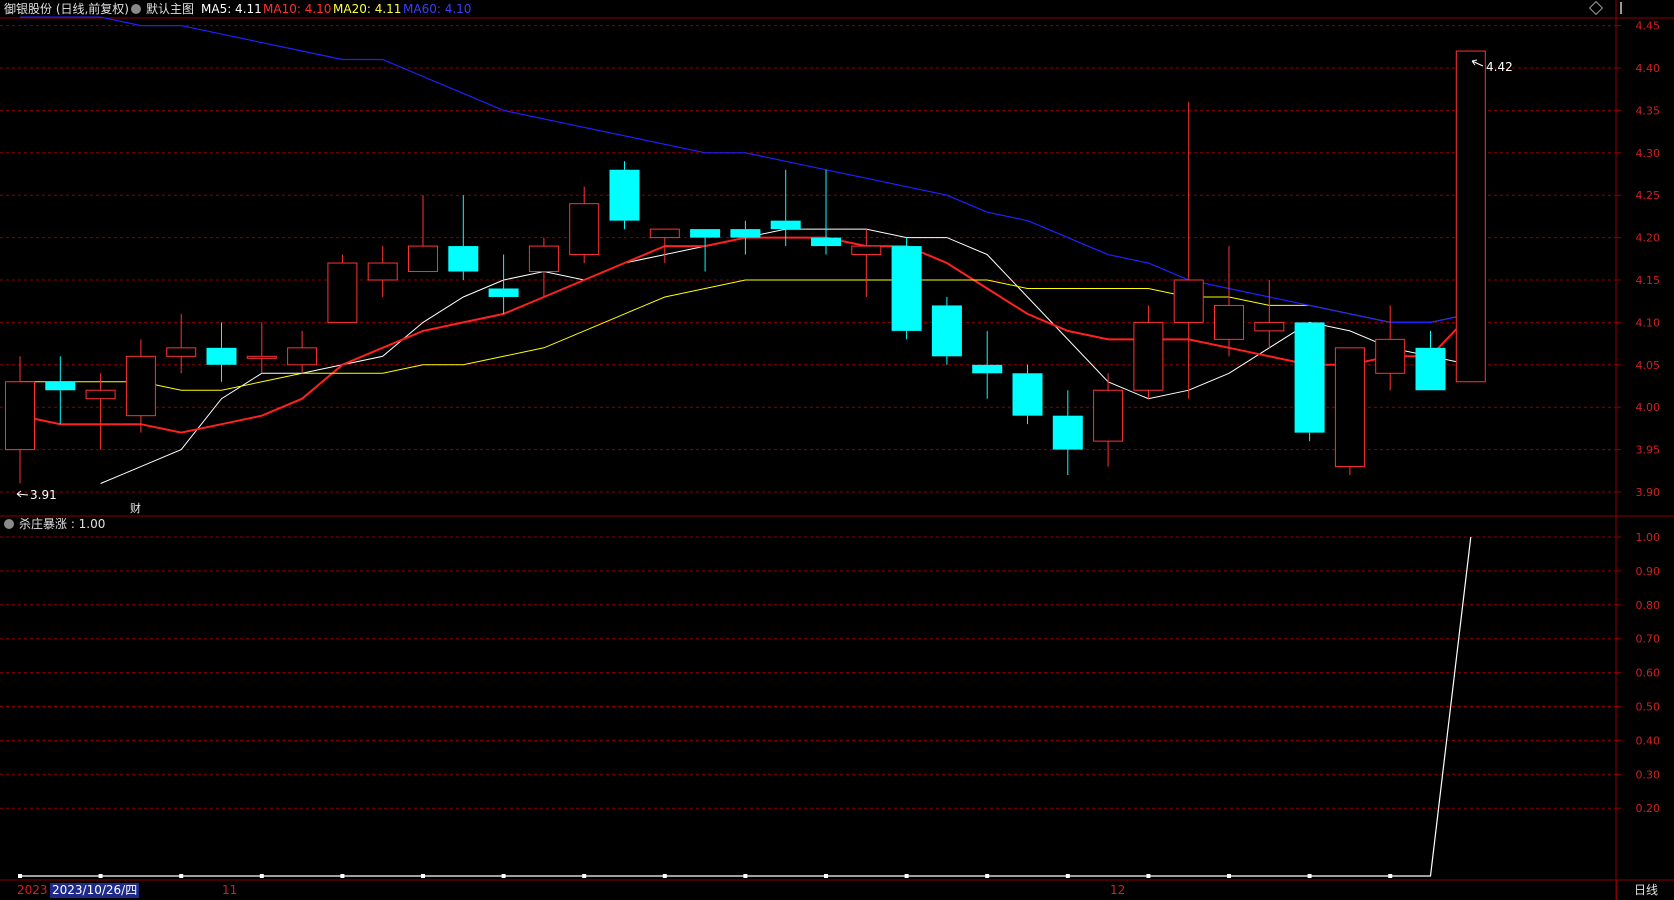 The height and width of the screenshot is (900, 1674). Describe the element at coordinates (135, 508) in the screenshot. I see `finance-marker: 财` at that location.